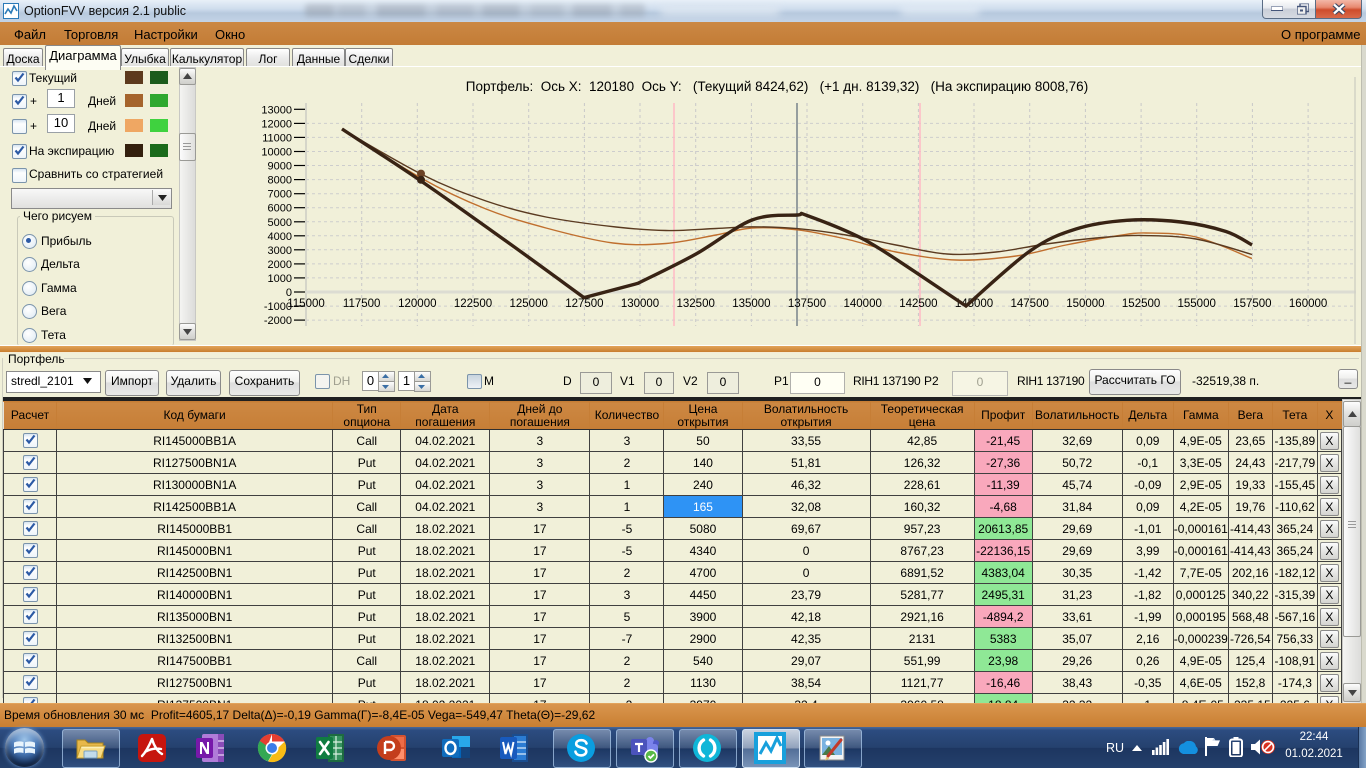 Image resolution: width=1366 pixels, height=768 pixels. I want to click on svg-text: 1000, so click(280, 279).